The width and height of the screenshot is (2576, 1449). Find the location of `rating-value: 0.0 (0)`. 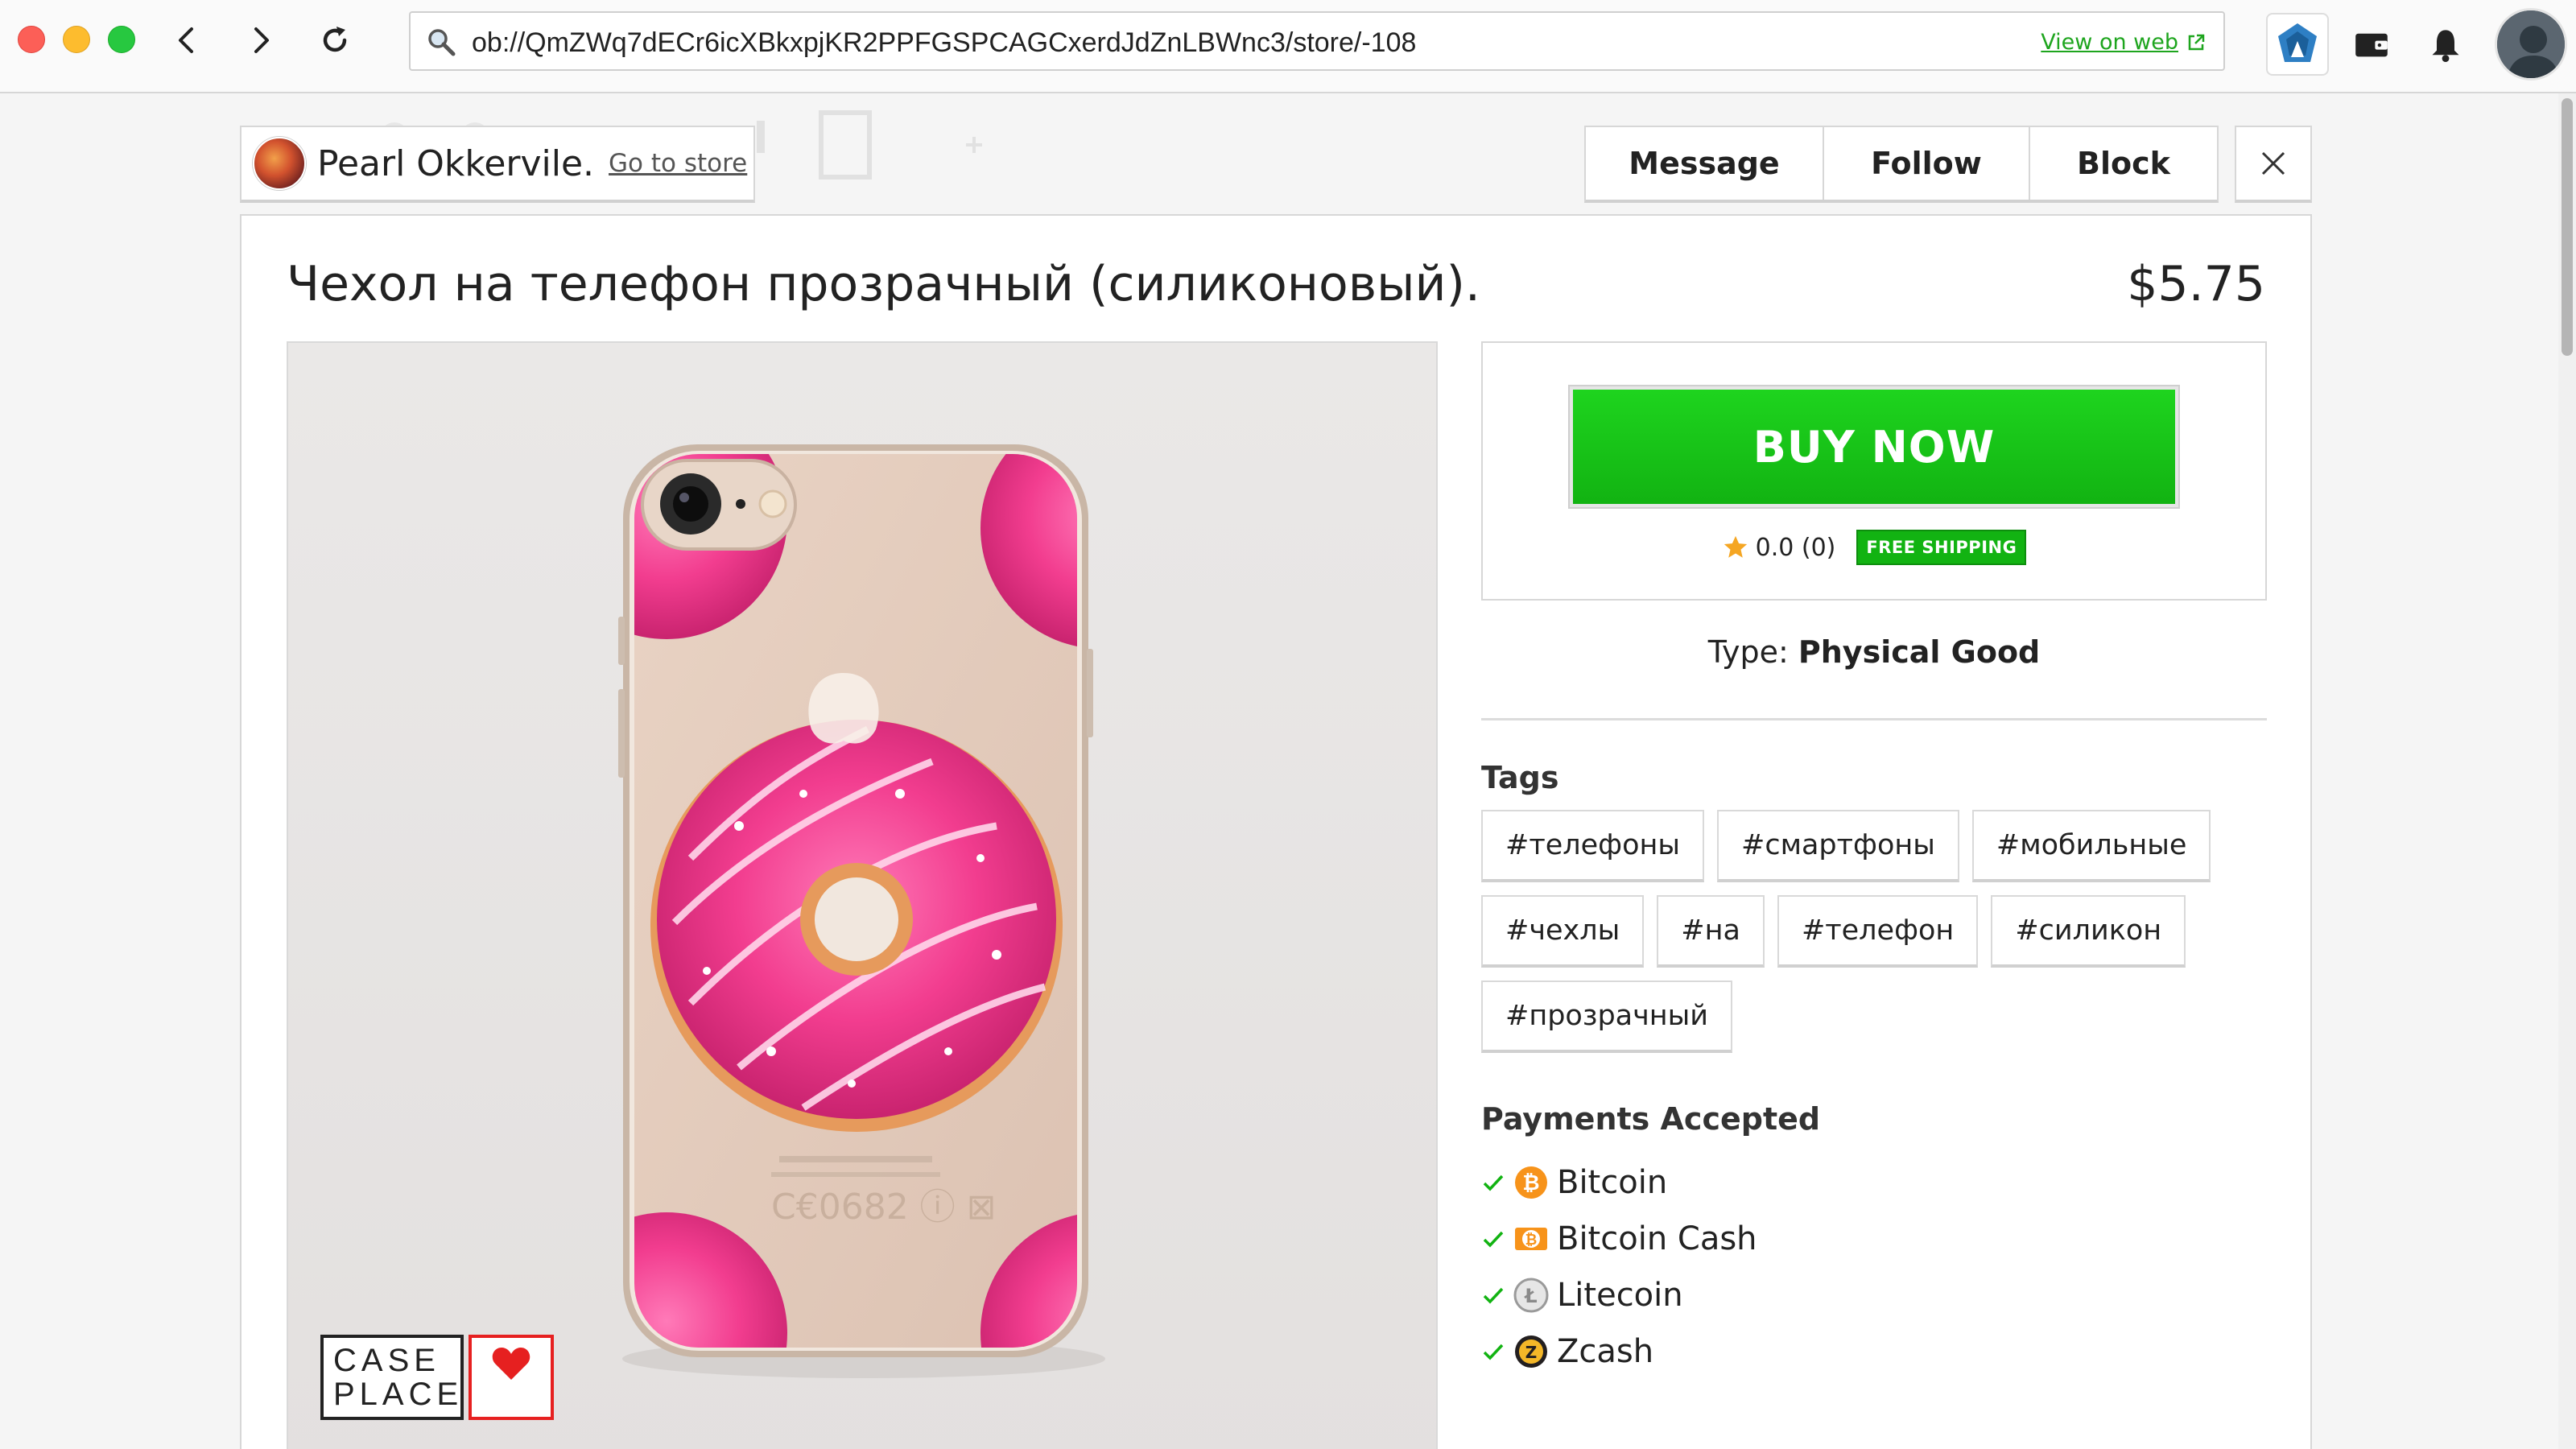

rating-value: 0.0 (0) is located at coordinates (1795, 547).